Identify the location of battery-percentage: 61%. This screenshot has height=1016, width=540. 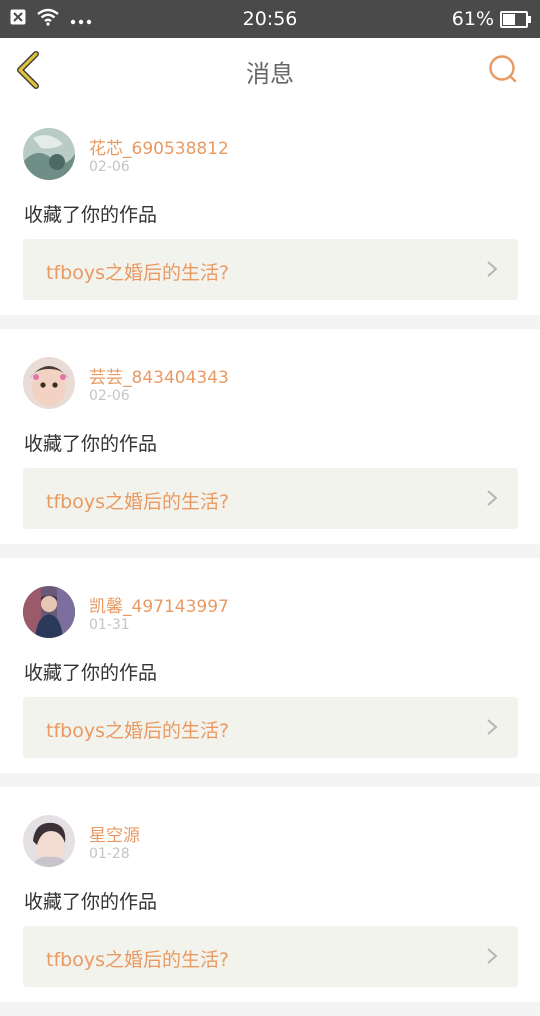
(472, 19).